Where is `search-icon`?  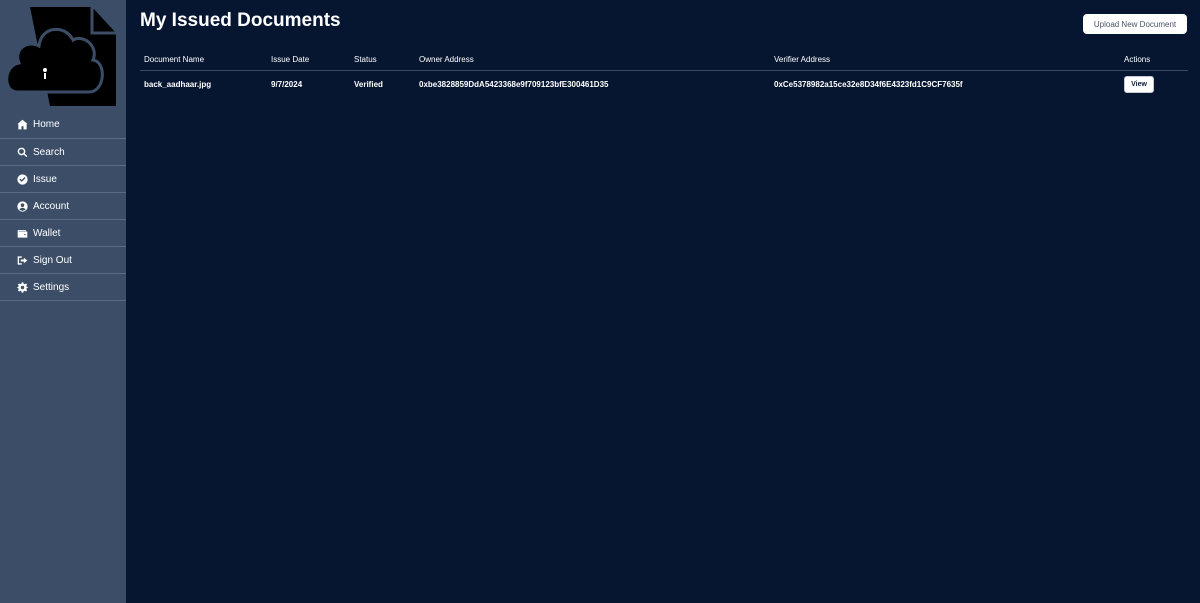 search-icon is located at coordinates (22, 152).